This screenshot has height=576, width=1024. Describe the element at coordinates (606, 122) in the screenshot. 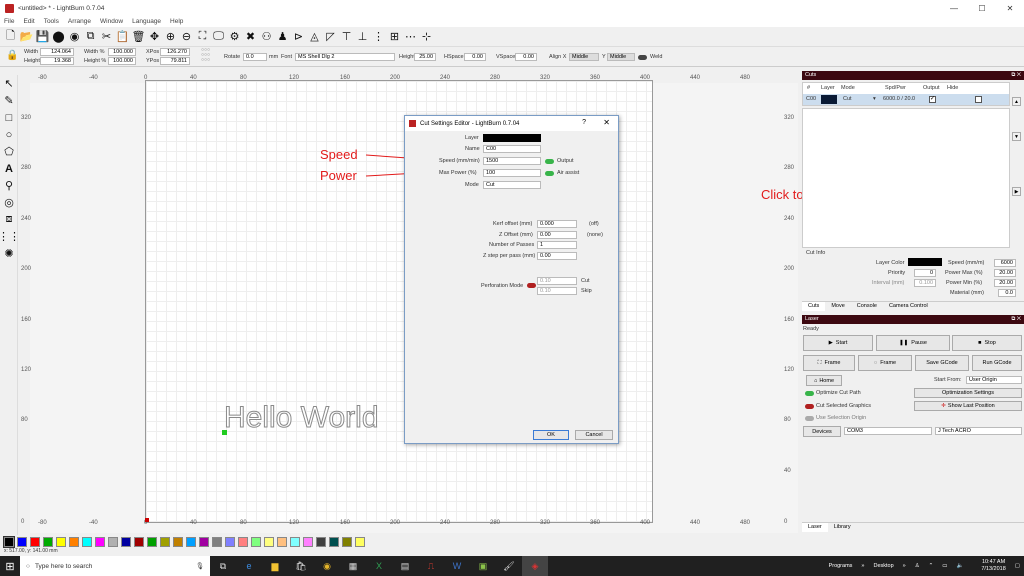

I see `dialog-close-button: ✕` at that location.